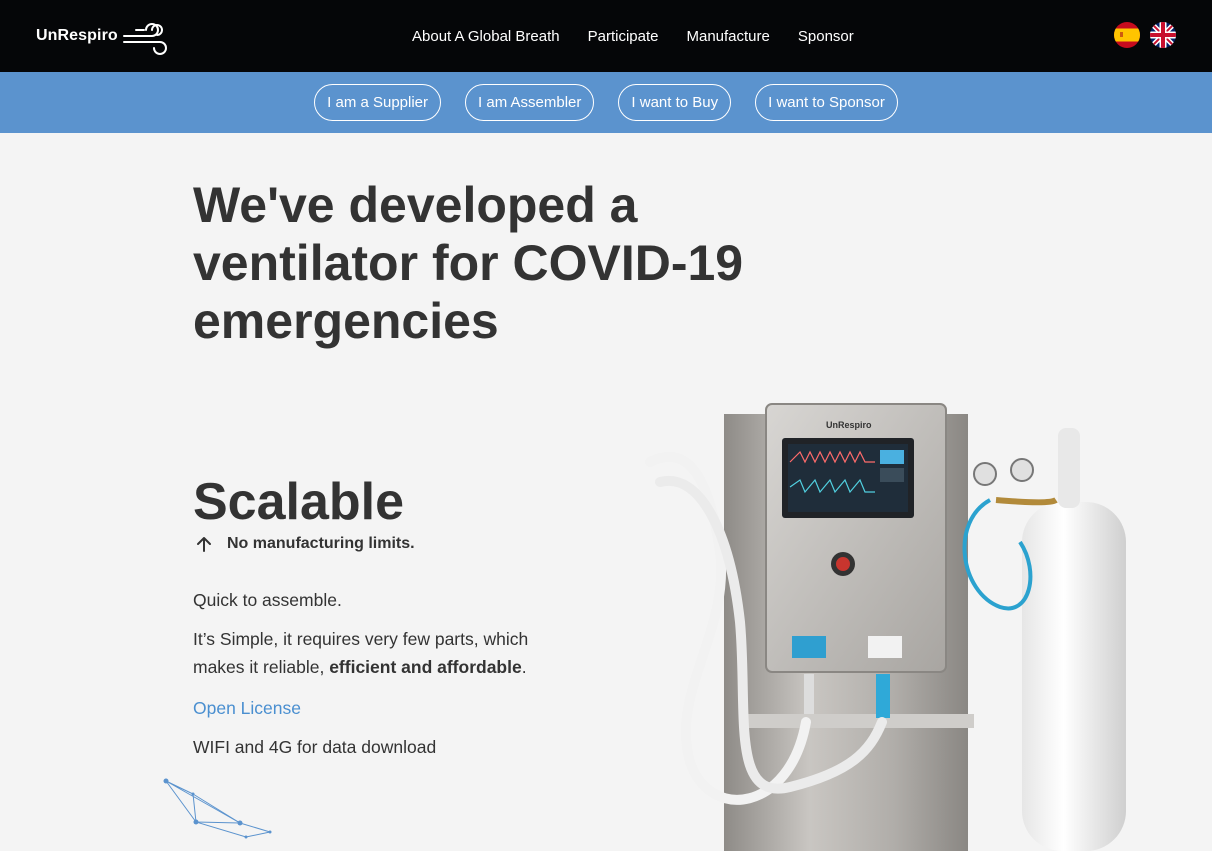 This screenshot has width=1212, height=851. I want to click on arrow-up-icon, so click(204, 544).